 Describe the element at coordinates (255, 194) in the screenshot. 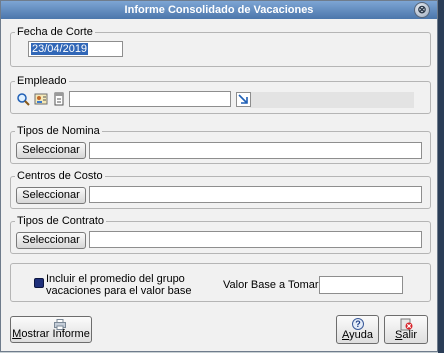

I see `centros-costo-input` at that location.